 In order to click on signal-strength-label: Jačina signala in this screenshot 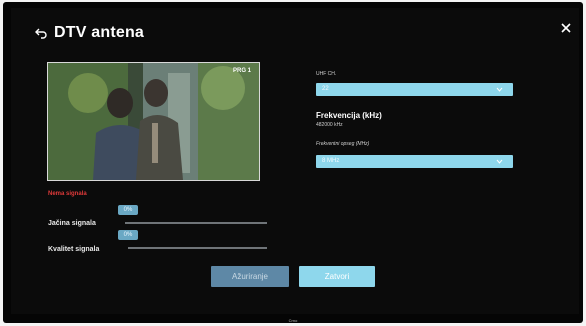, I will do `click(72, 223)`.